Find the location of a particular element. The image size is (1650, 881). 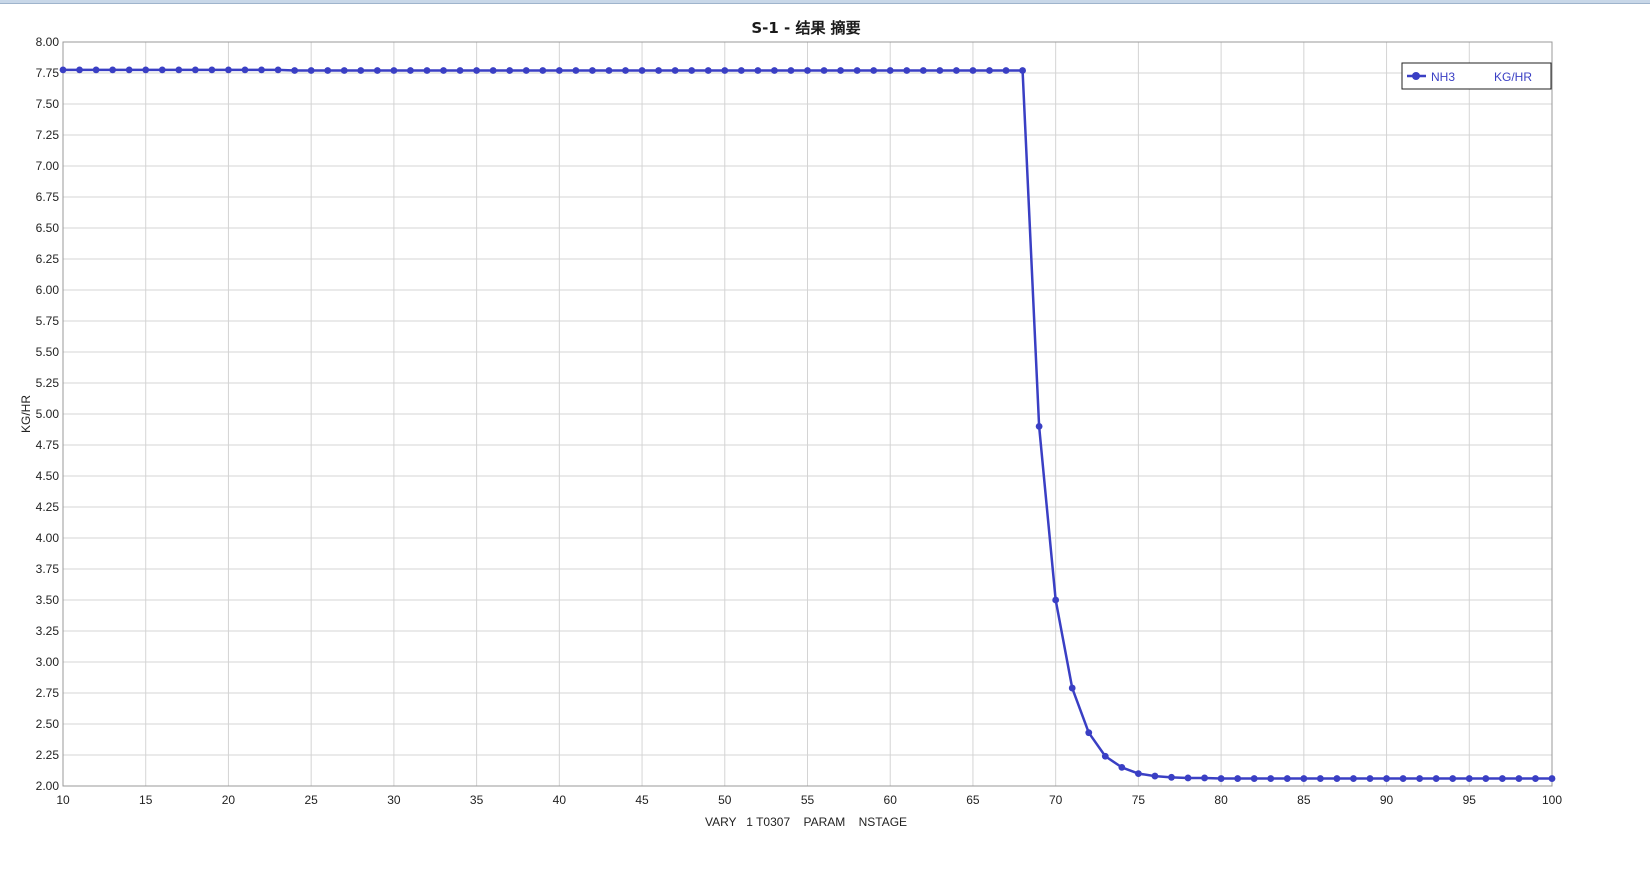

y-tick-label: 5.25 is located at coordinates (48, 383).